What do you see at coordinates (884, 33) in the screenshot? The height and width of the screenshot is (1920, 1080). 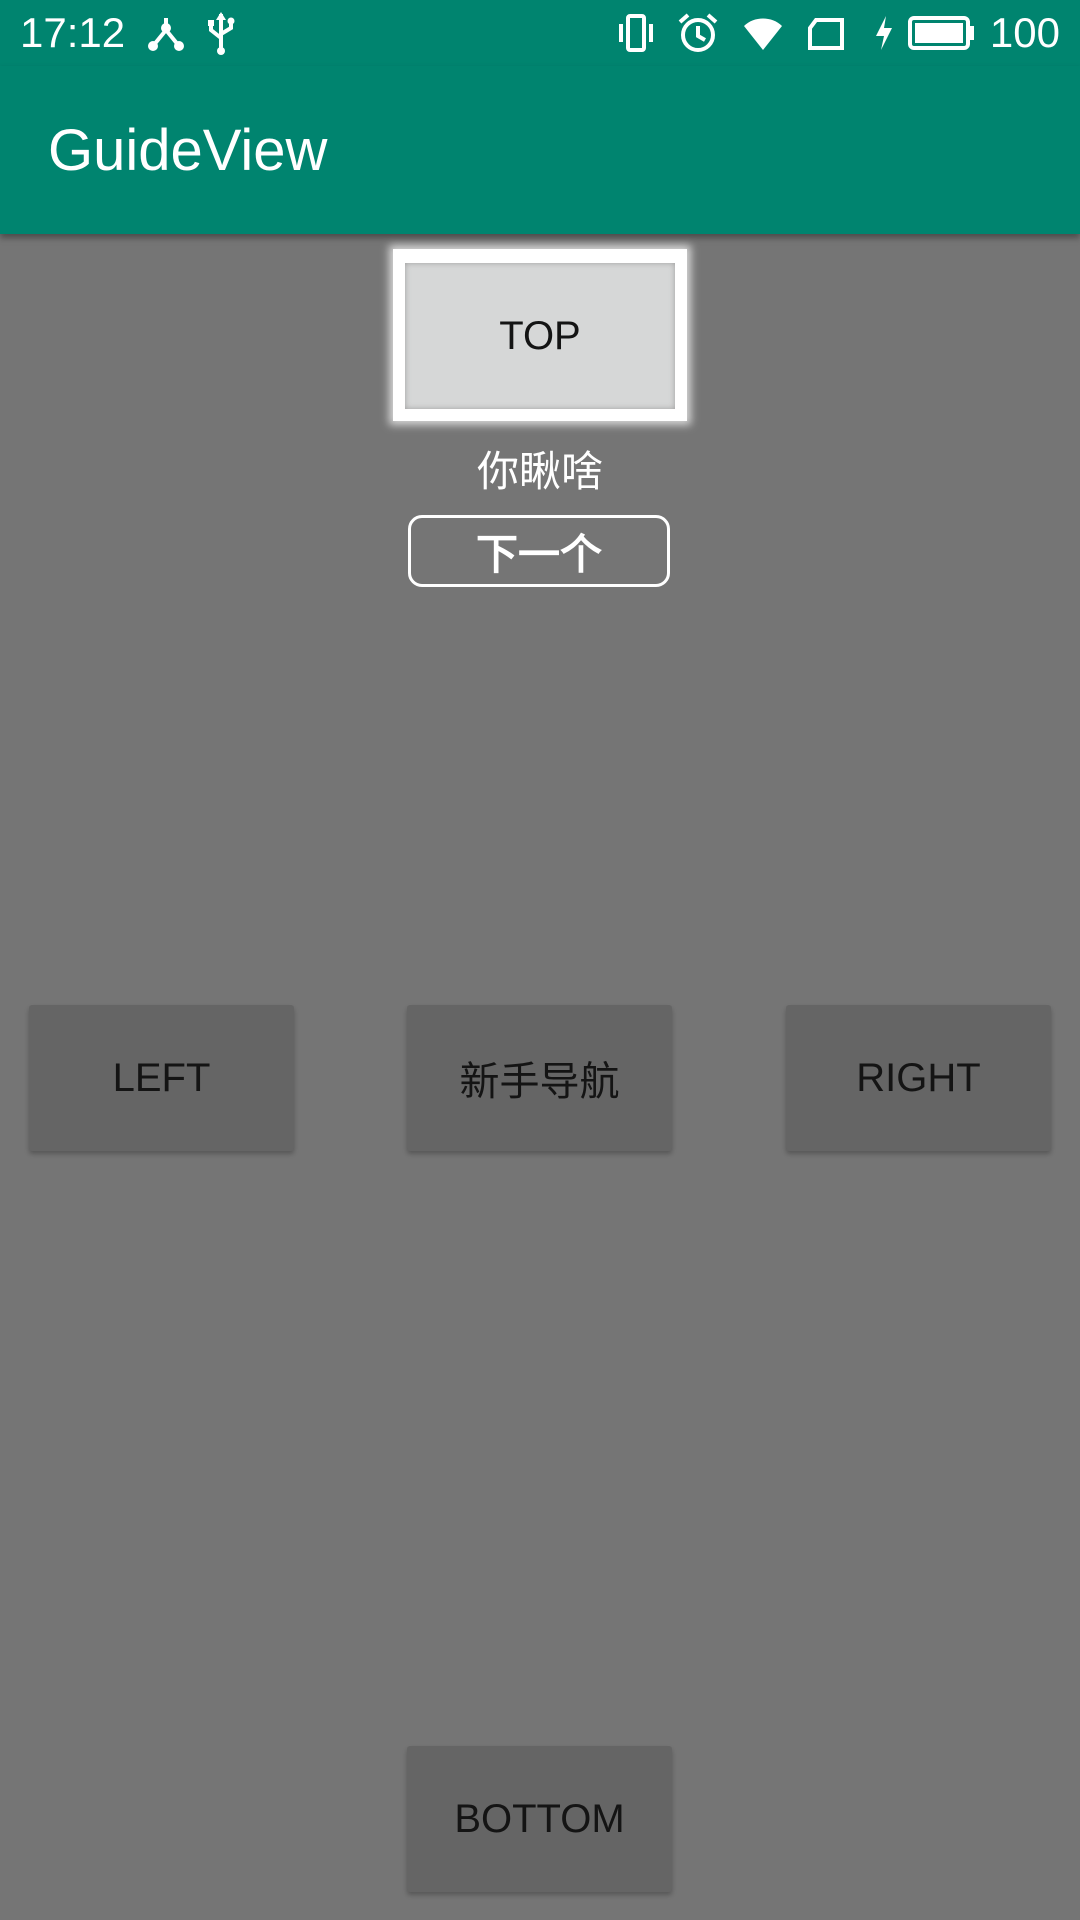 I see `charging-icon` at bounding box center [884, 33].